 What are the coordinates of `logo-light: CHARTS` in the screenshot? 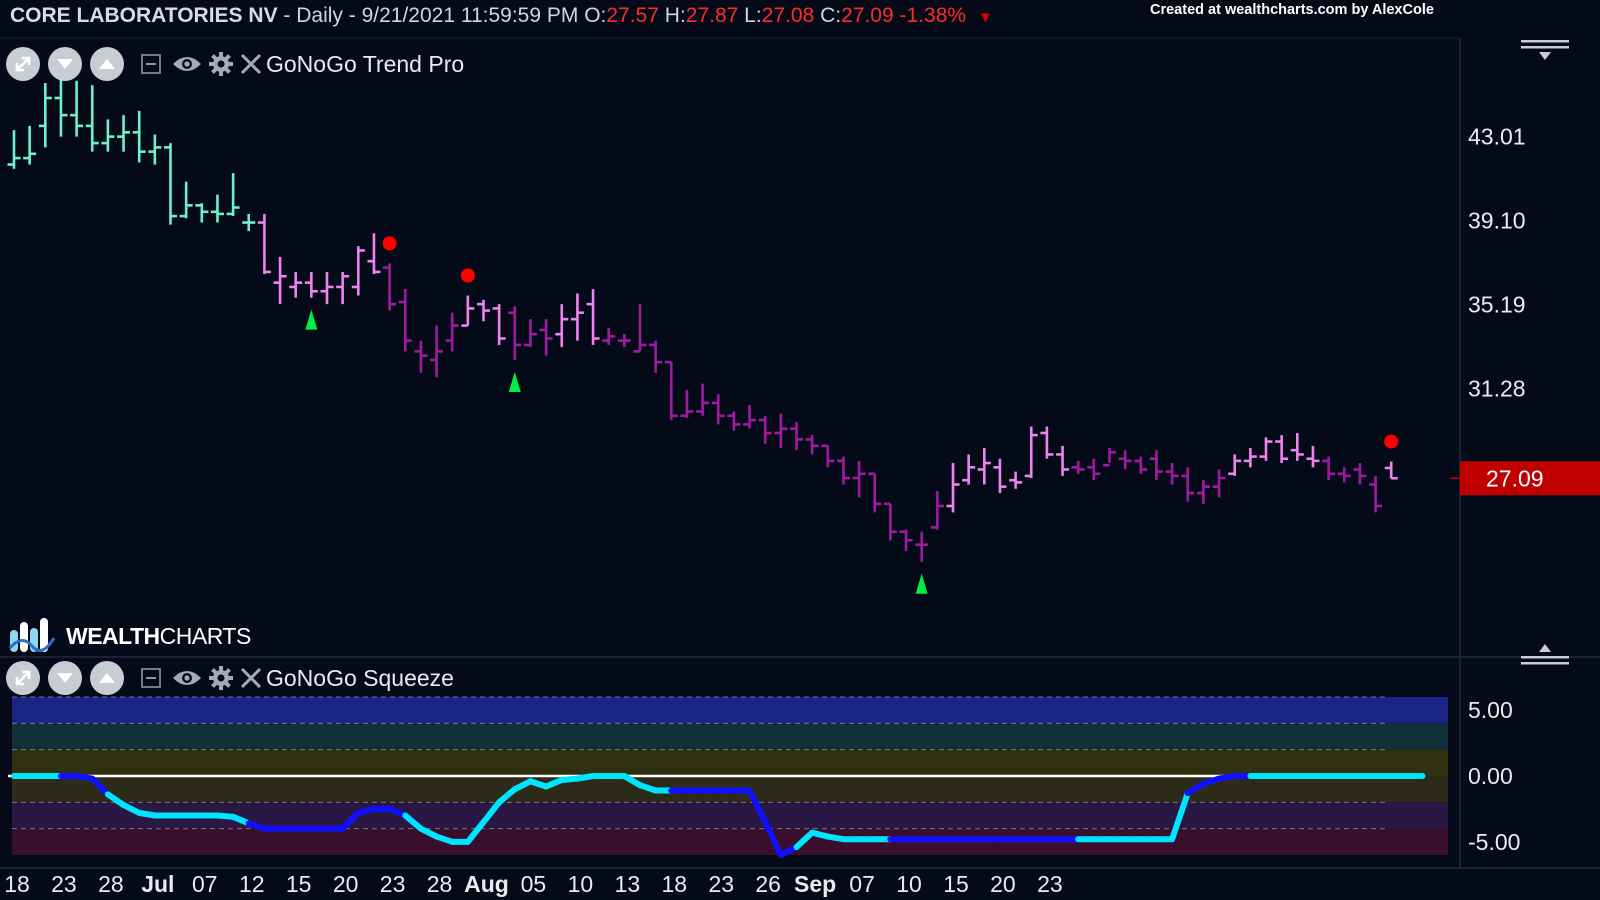 It's located at (205, 635).